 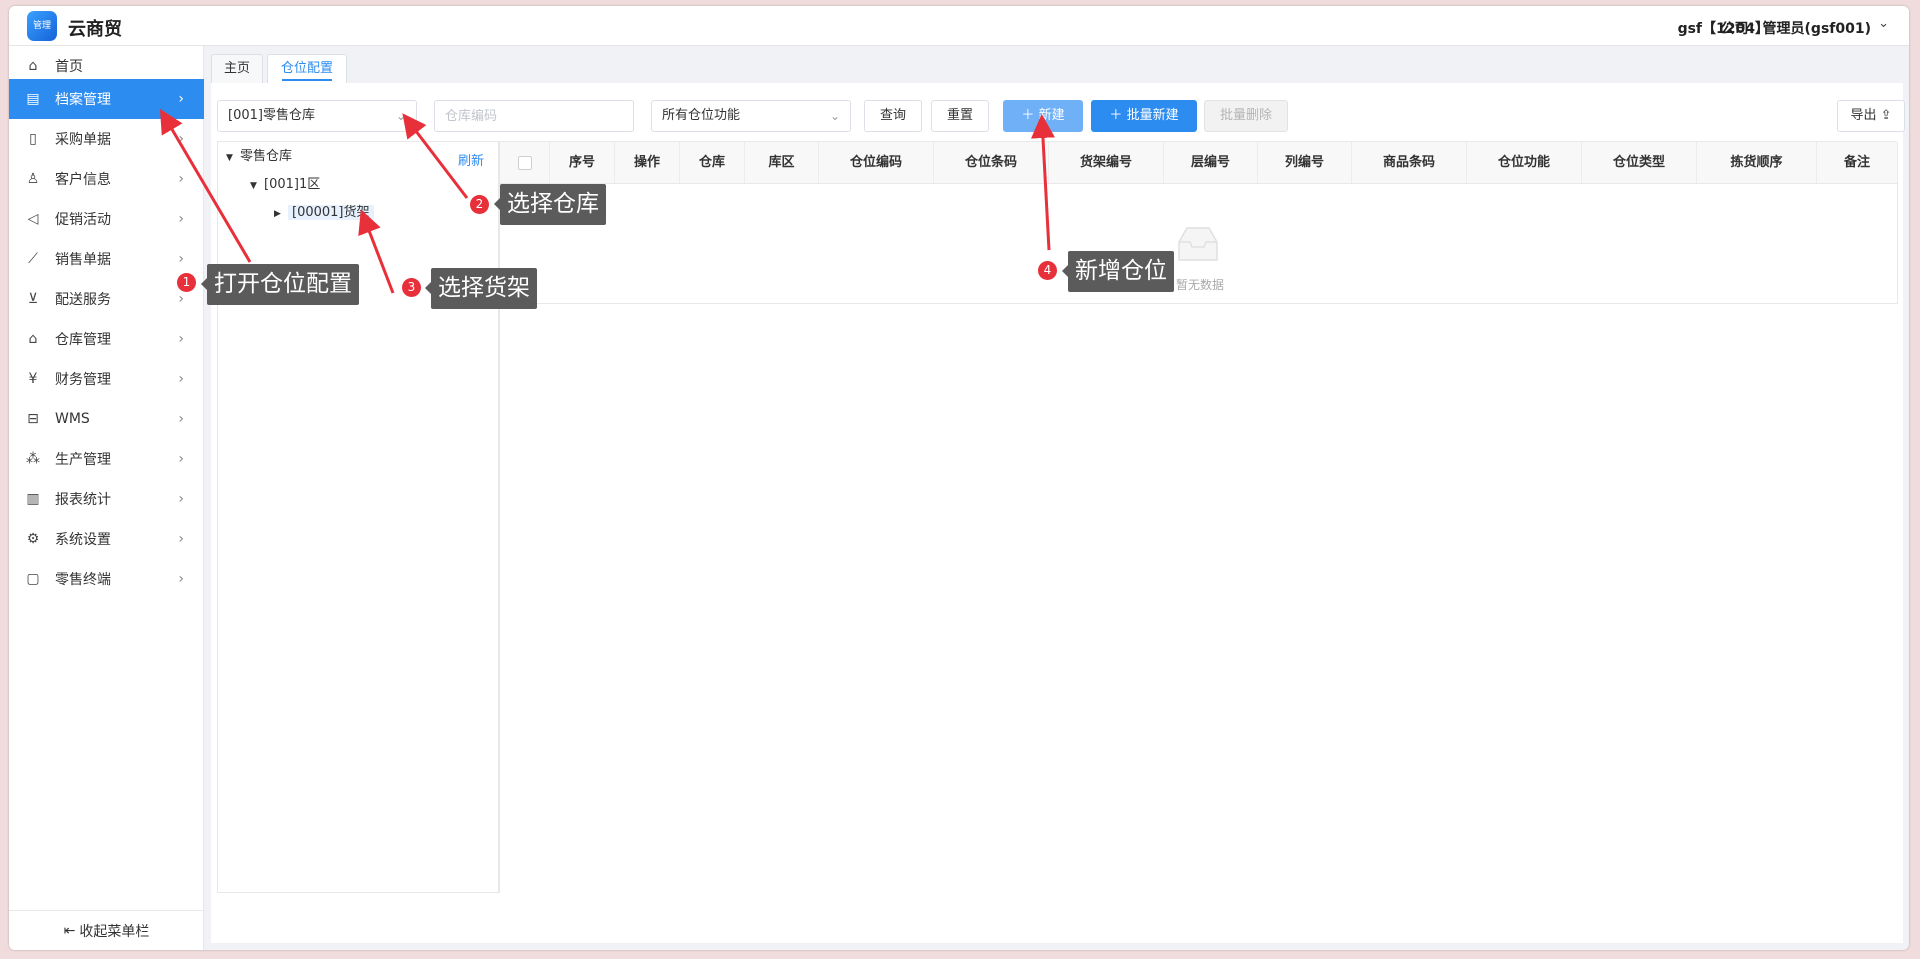 I want to click on export-button: 导出 ⇪, so click(x=1871, y=116).